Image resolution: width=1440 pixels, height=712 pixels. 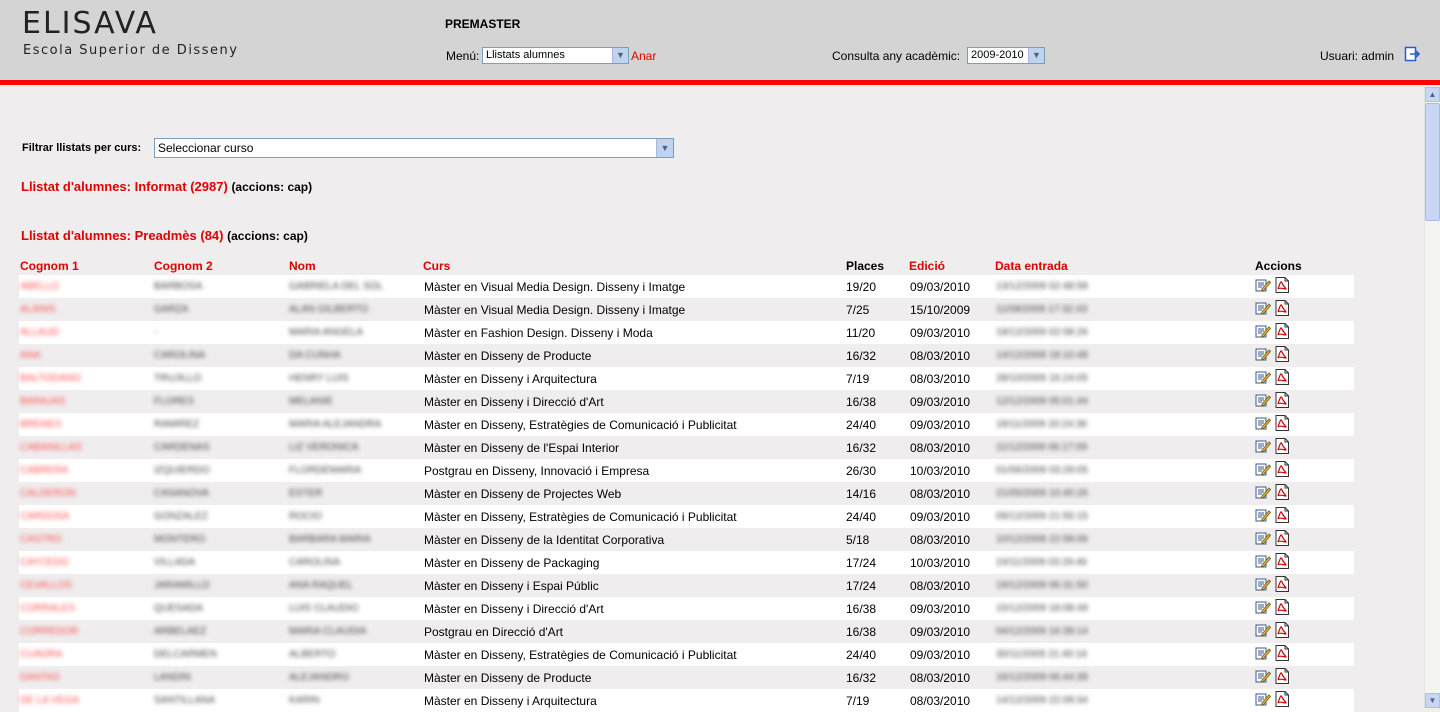 I want to click on cell-cognom2: QUESADA, so click(x=178, y=608).